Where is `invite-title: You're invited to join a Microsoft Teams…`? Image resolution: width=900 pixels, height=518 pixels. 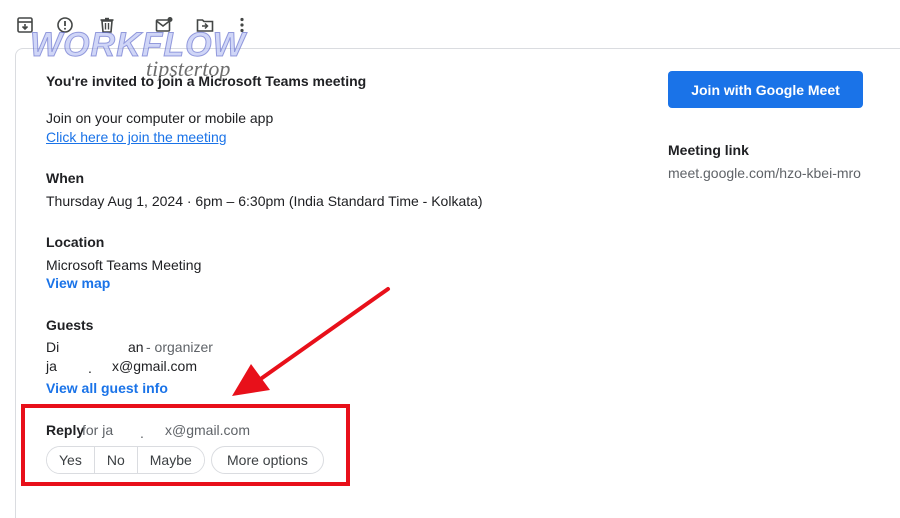
invite-title: You're invited to join a Microsoft Teams… is located at coordinates (206, 81).